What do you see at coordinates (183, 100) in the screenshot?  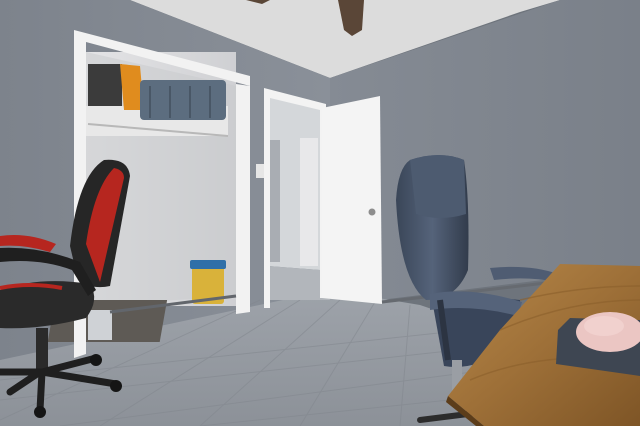 I see `closet-storage-crate` at bounding box center [183, 100].